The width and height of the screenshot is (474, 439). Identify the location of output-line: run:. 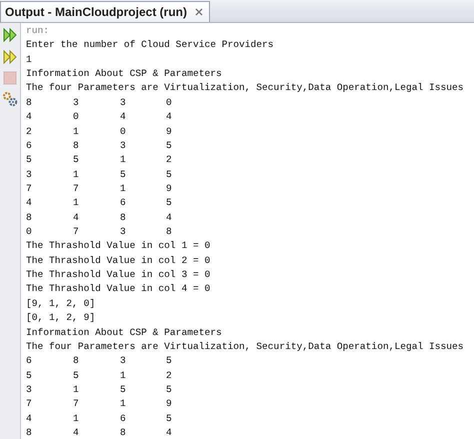
(38, 31).